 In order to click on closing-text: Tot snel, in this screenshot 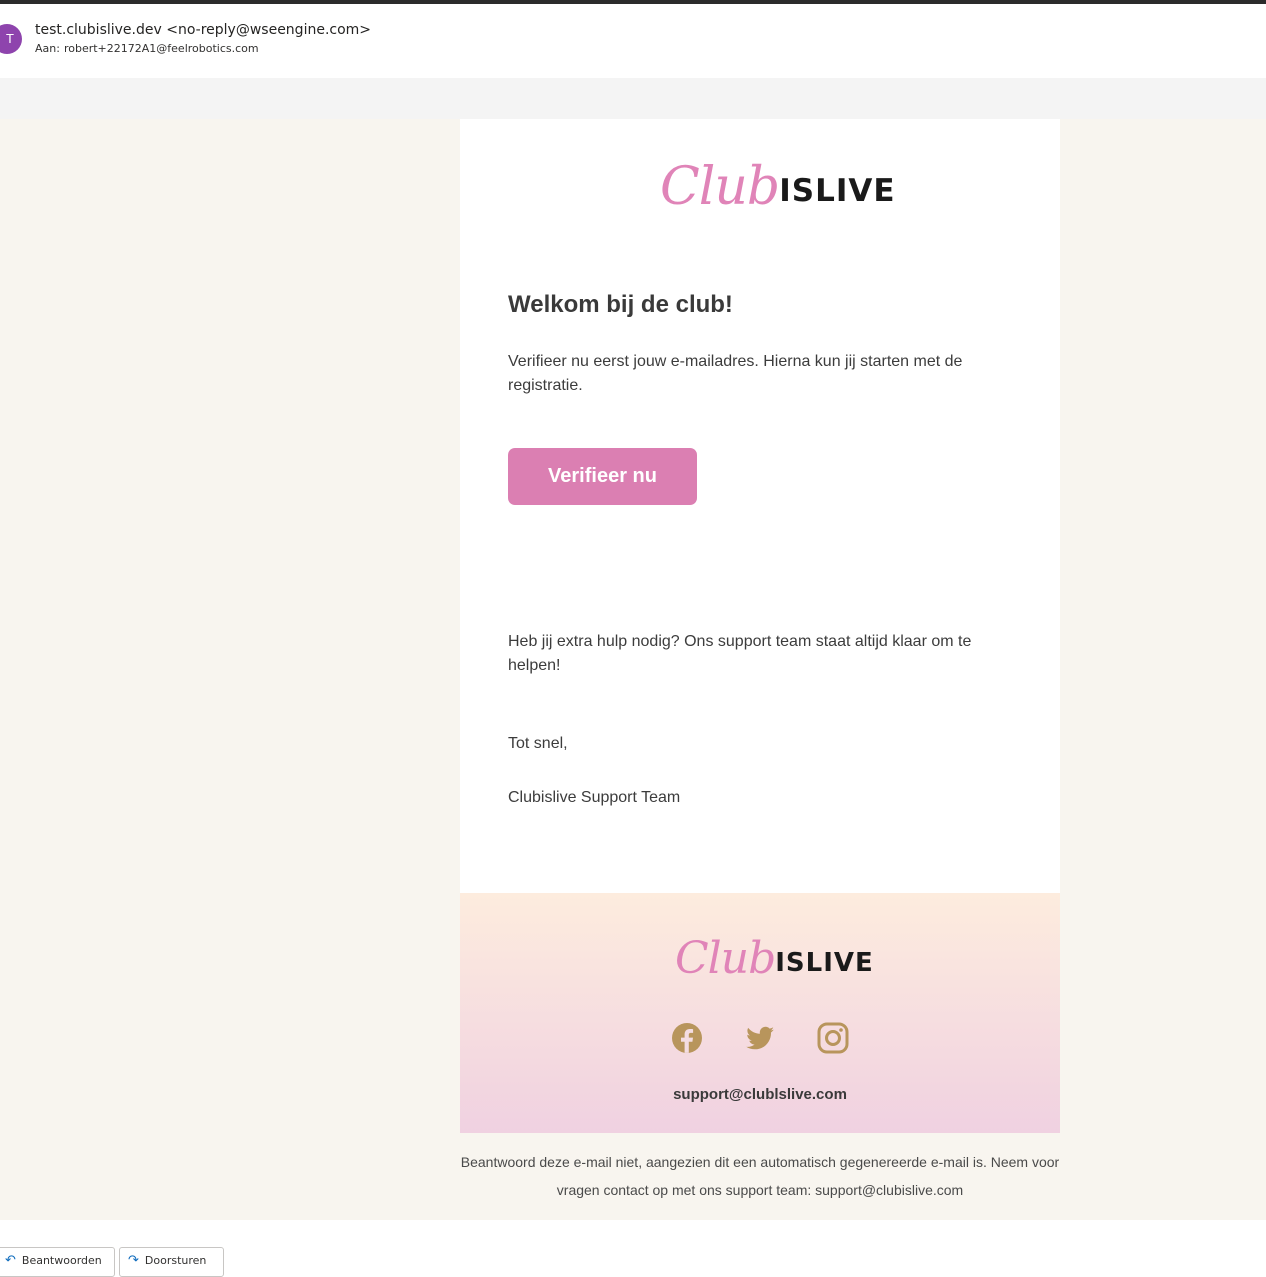, I will do `click(538, 743)`.